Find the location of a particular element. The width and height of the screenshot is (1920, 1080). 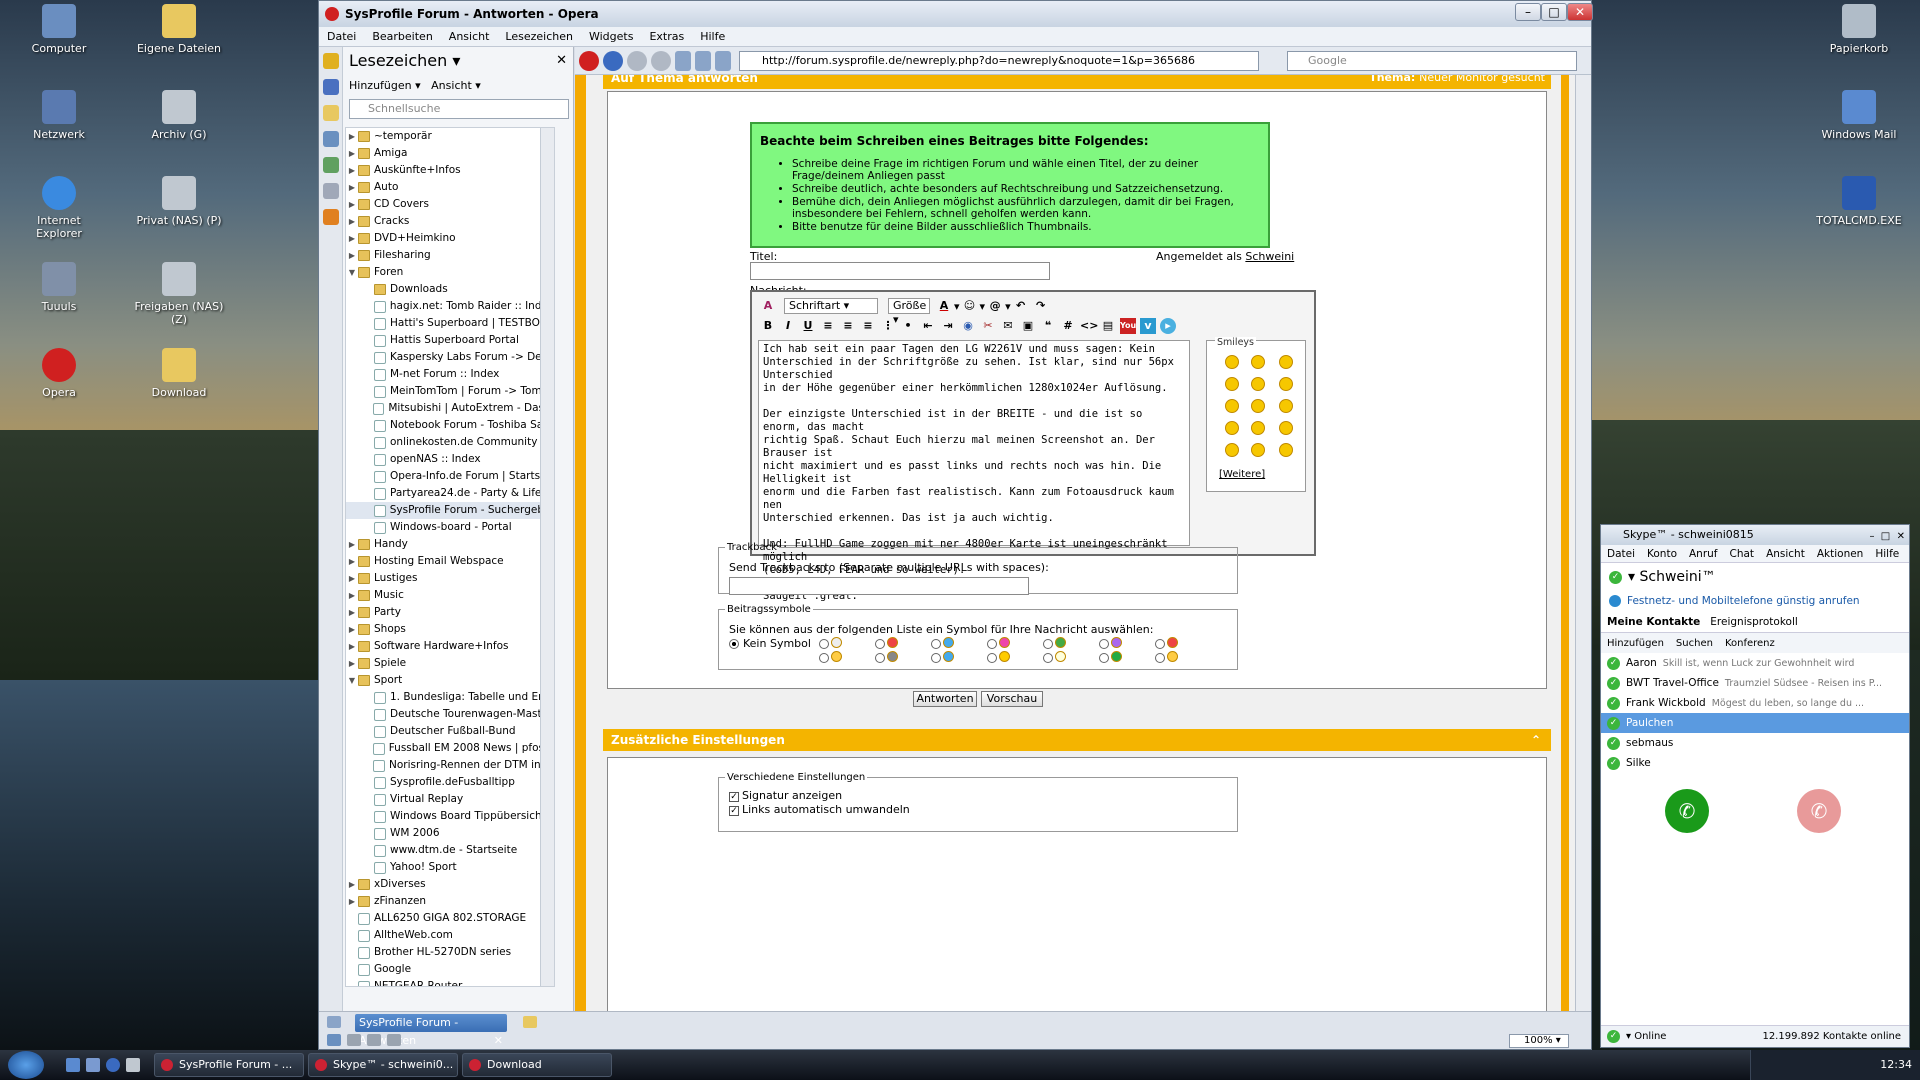

status-text: Online is located at coordinates (1650, 1036).